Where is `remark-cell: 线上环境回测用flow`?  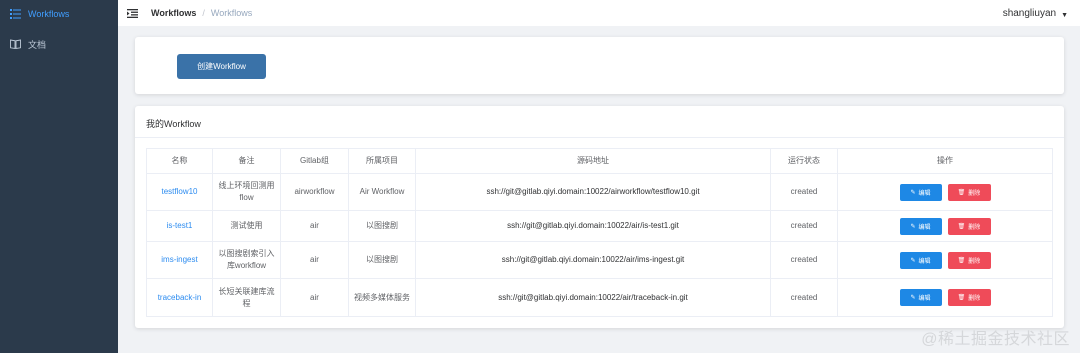 remark-cell: 线上环境回测用flow is located at coordinates (246, 192).